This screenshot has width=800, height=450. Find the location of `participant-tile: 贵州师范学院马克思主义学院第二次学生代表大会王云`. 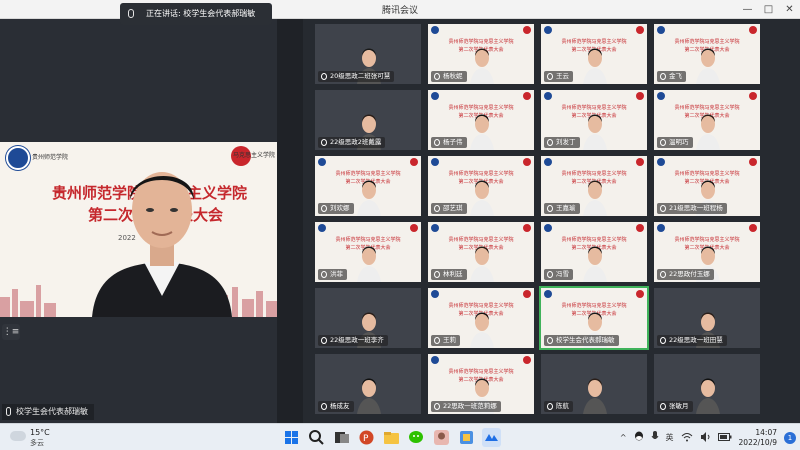

participant-tile: 贵州师范学院马克思主义学院第二次学生代表大会王云 is located at coordinates (594, 54).